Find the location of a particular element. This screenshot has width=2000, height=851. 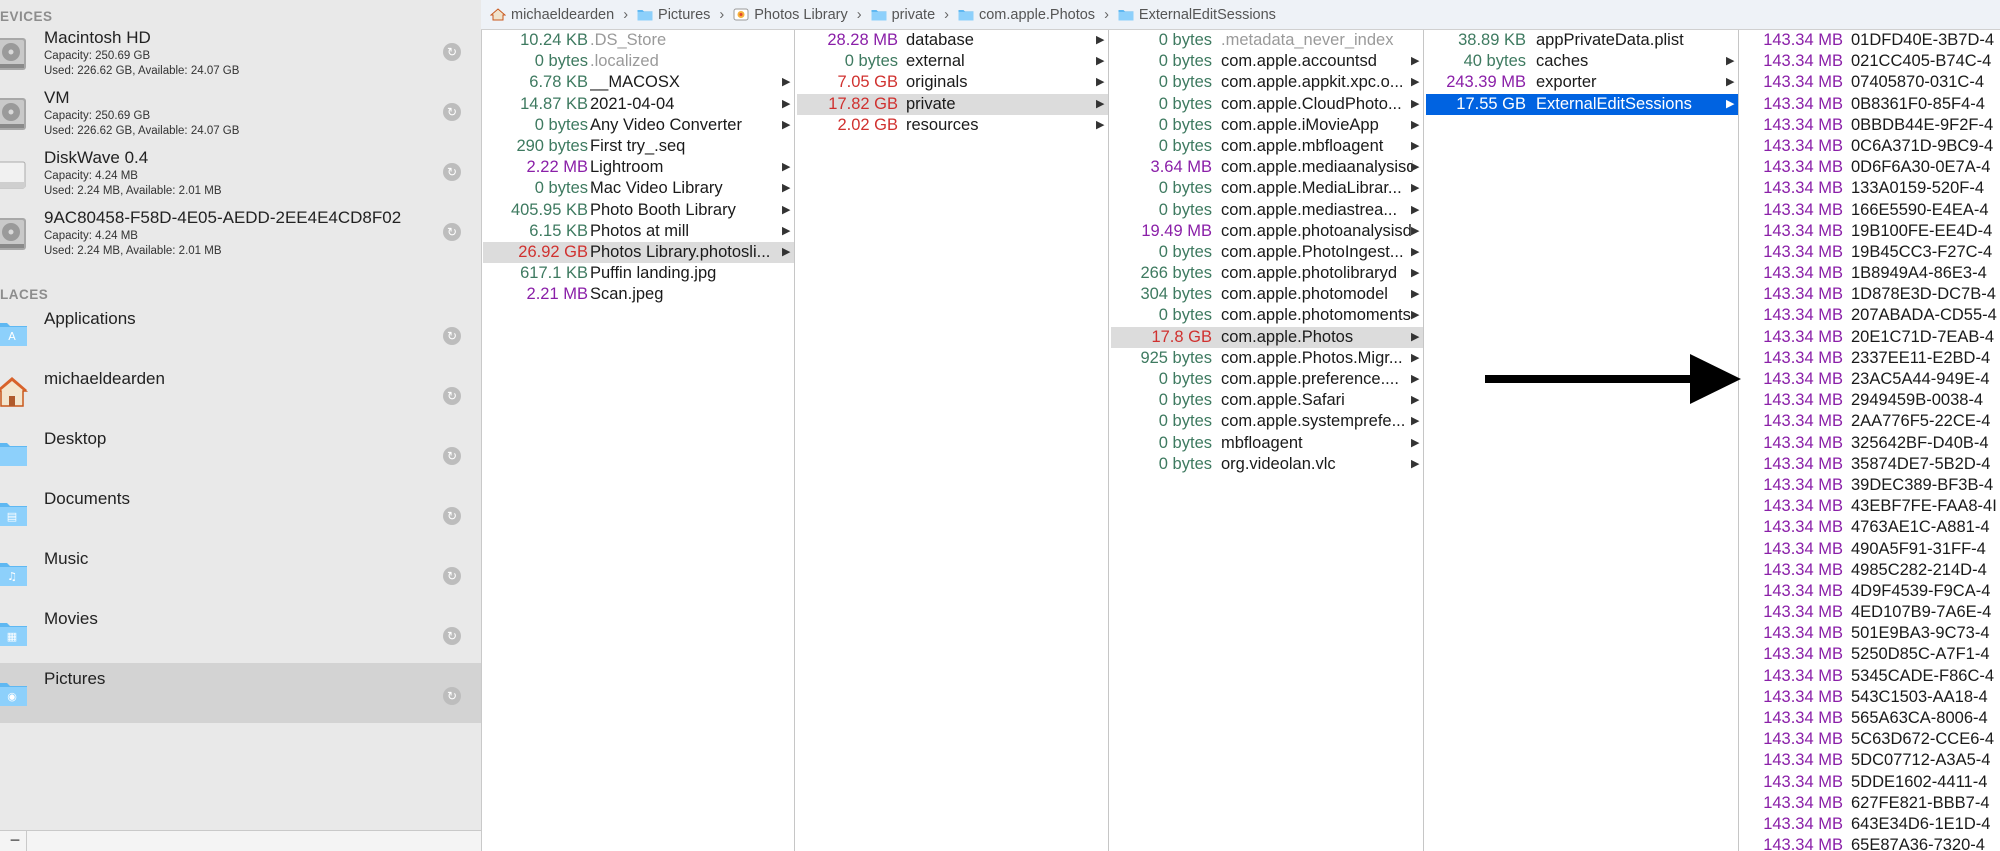

list-item: 143.34 MB 2949459B-0038-4 is located at coordinates (1870, 400).